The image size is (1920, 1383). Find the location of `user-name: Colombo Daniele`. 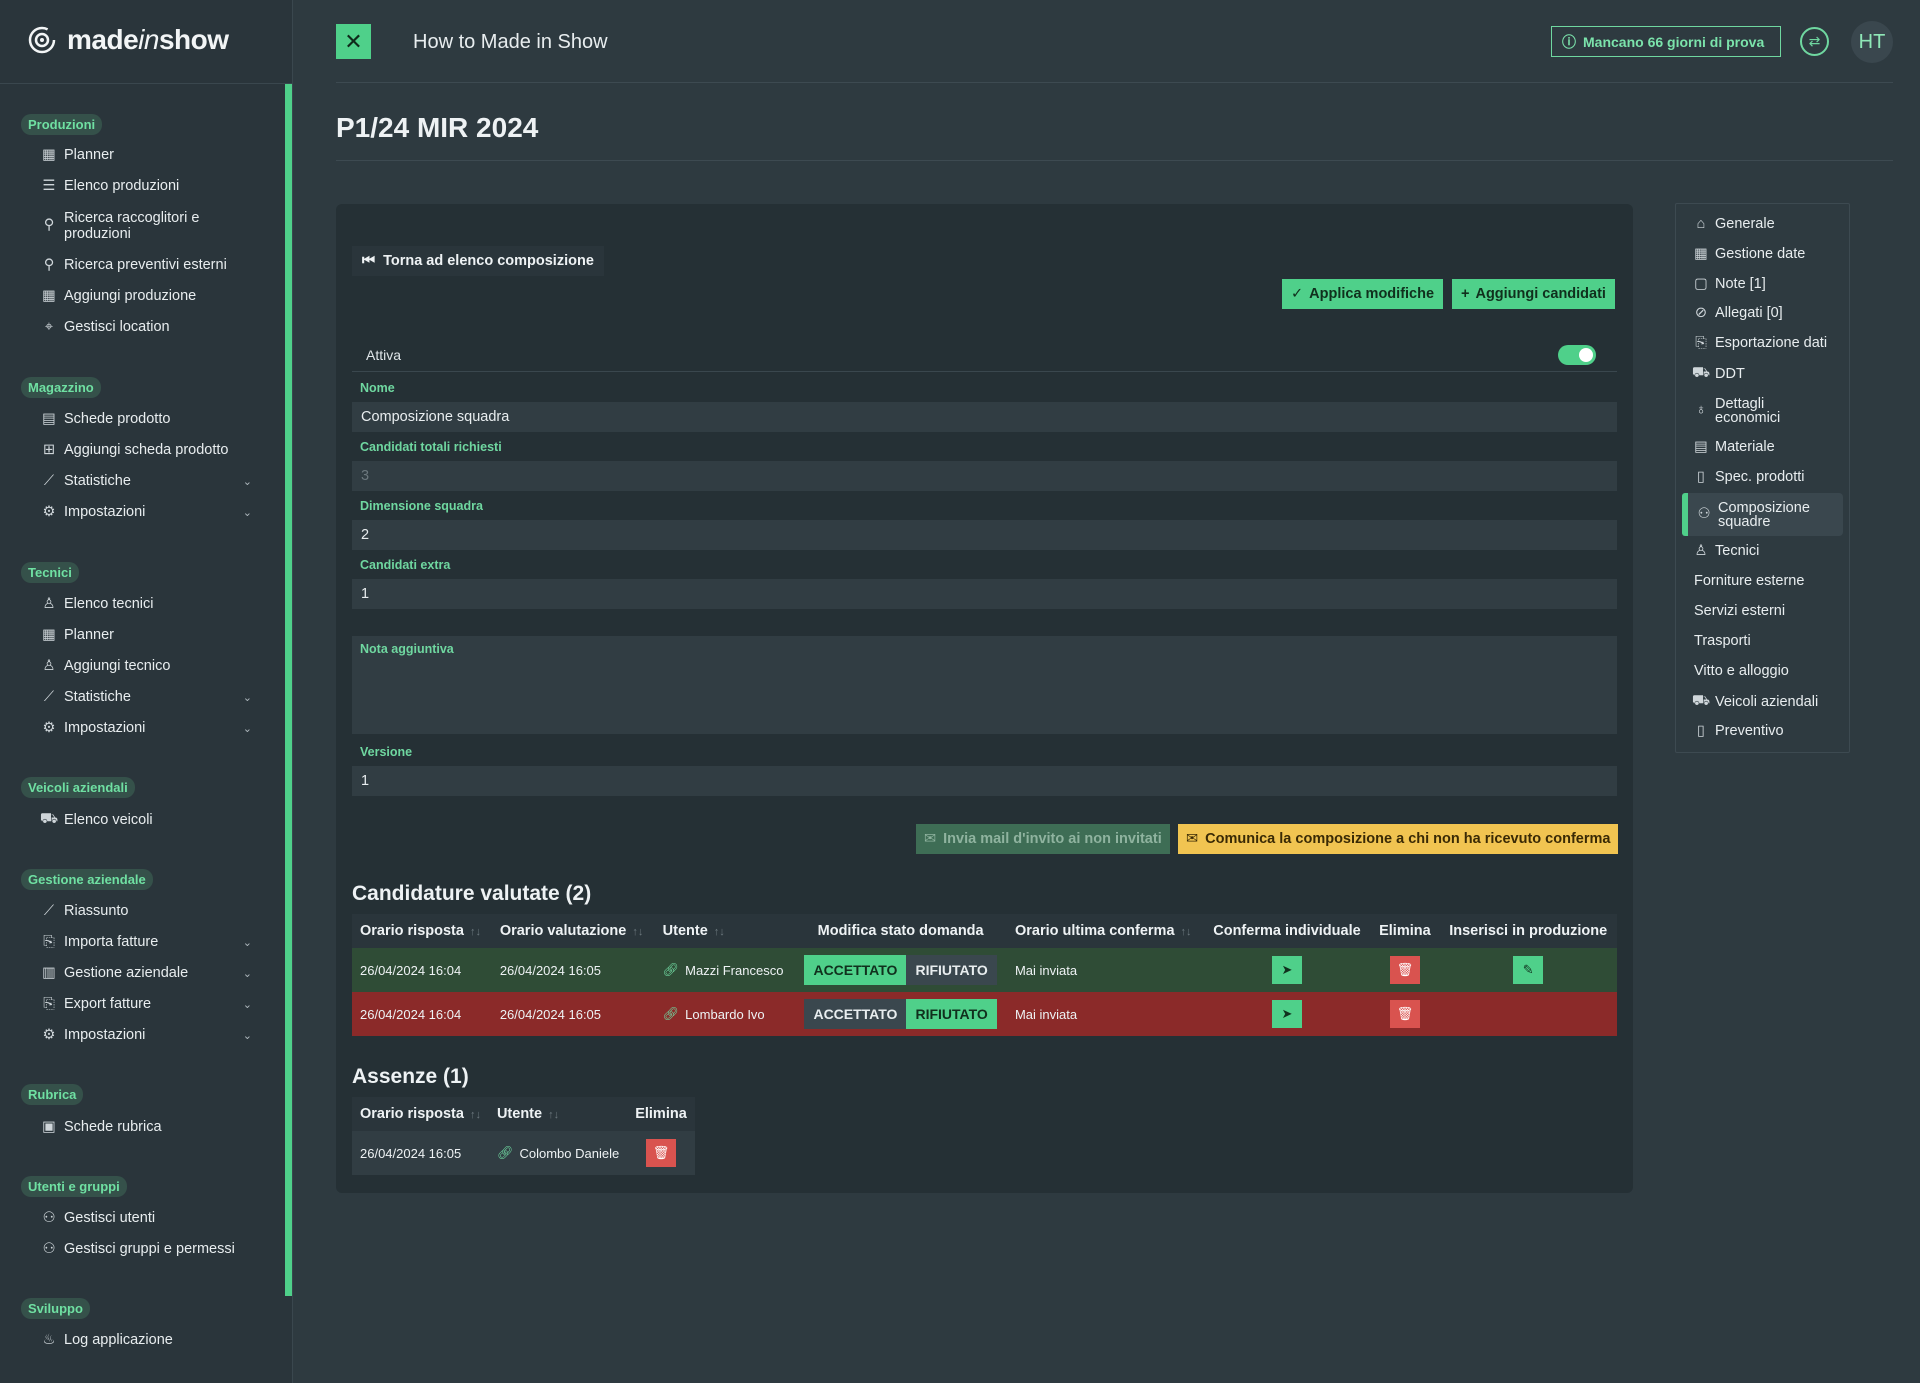

user-name: Colombo Daniele is located at coordinates (569, 1153).